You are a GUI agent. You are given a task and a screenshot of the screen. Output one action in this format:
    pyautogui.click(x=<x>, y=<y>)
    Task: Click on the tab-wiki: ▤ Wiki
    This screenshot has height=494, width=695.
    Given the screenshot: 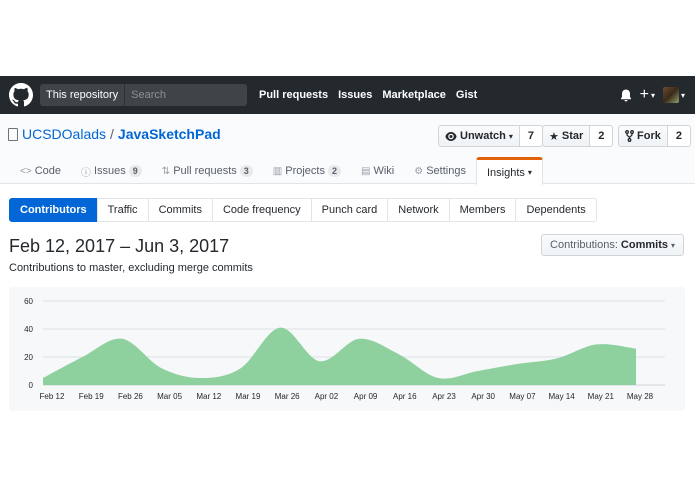 What is the action you would take?
    pyautogui.click(x=377, y=171)
    